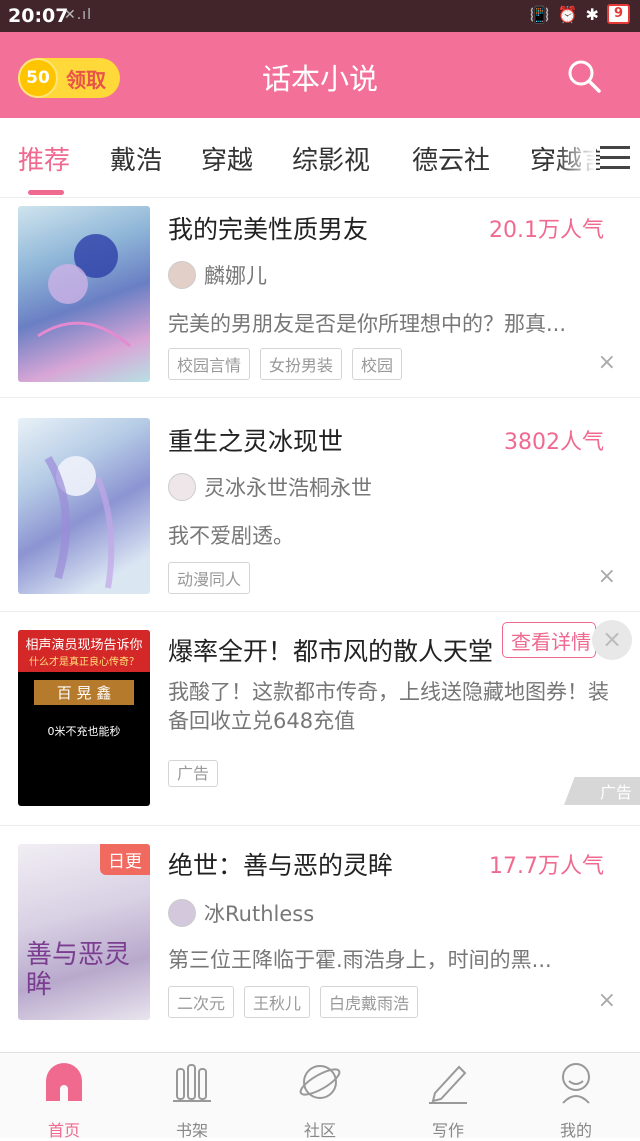  Describe the element at coordinates (567, 14) in the screenshot. I see `alarm-icon: ⏰` at that location.